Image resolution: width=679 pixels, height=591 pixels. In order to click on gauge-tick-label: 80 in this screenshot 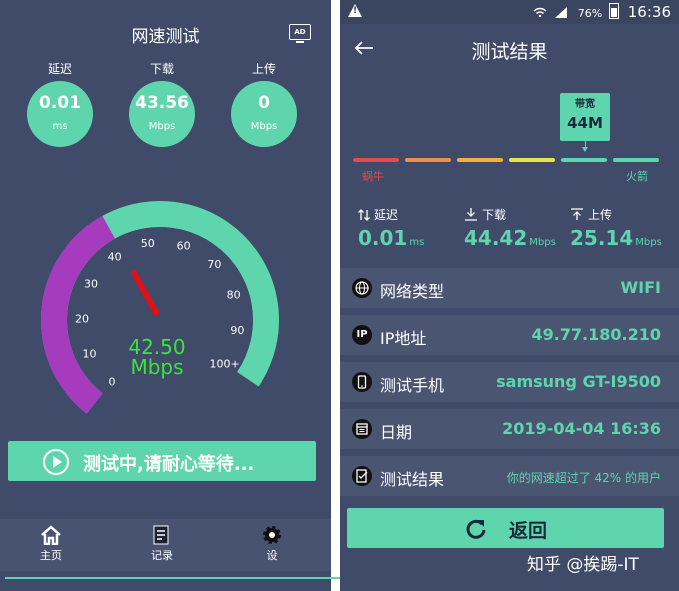, I will do `click(234, 294)`.